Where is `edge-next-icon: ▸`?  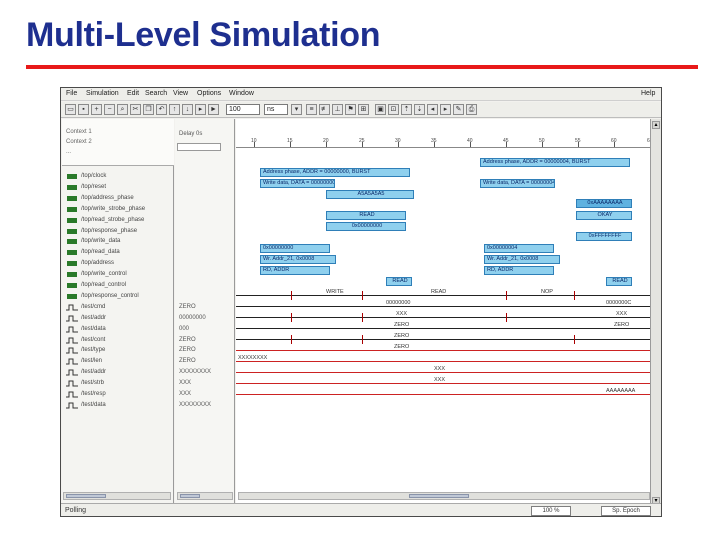
edge-next-icon: ▸ is located at coordinates (445, 109).